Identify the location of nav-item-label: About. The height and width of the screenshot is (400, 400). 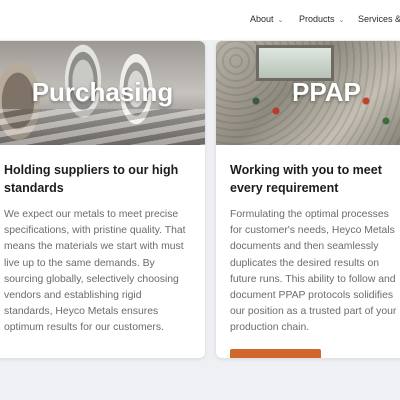
(262, 19).